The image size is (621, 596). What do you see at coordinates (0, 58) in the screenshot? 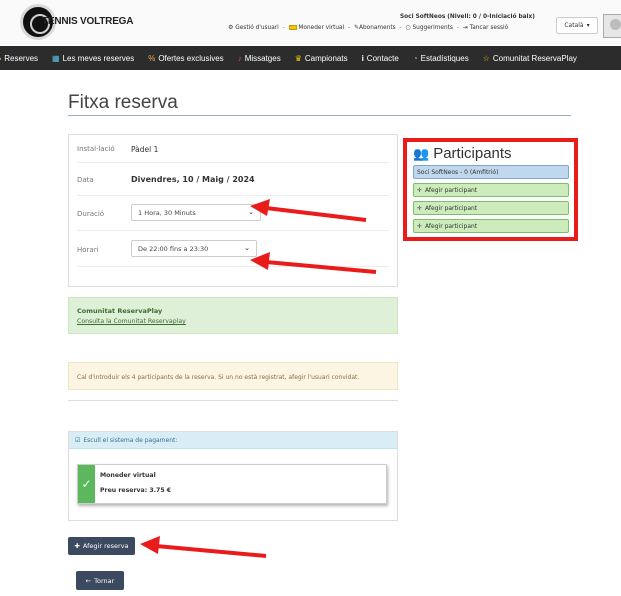
I see `leaf-icon: ♣` at bounding box center [0, 58].